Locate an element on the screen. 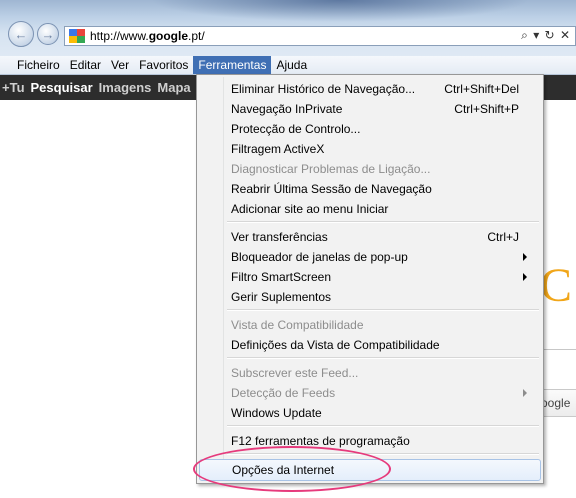 Image resolution: width=576 pixels, height=498 pixels. google-bar-link-imagens: Imagens is located at coordinates (125, 87).